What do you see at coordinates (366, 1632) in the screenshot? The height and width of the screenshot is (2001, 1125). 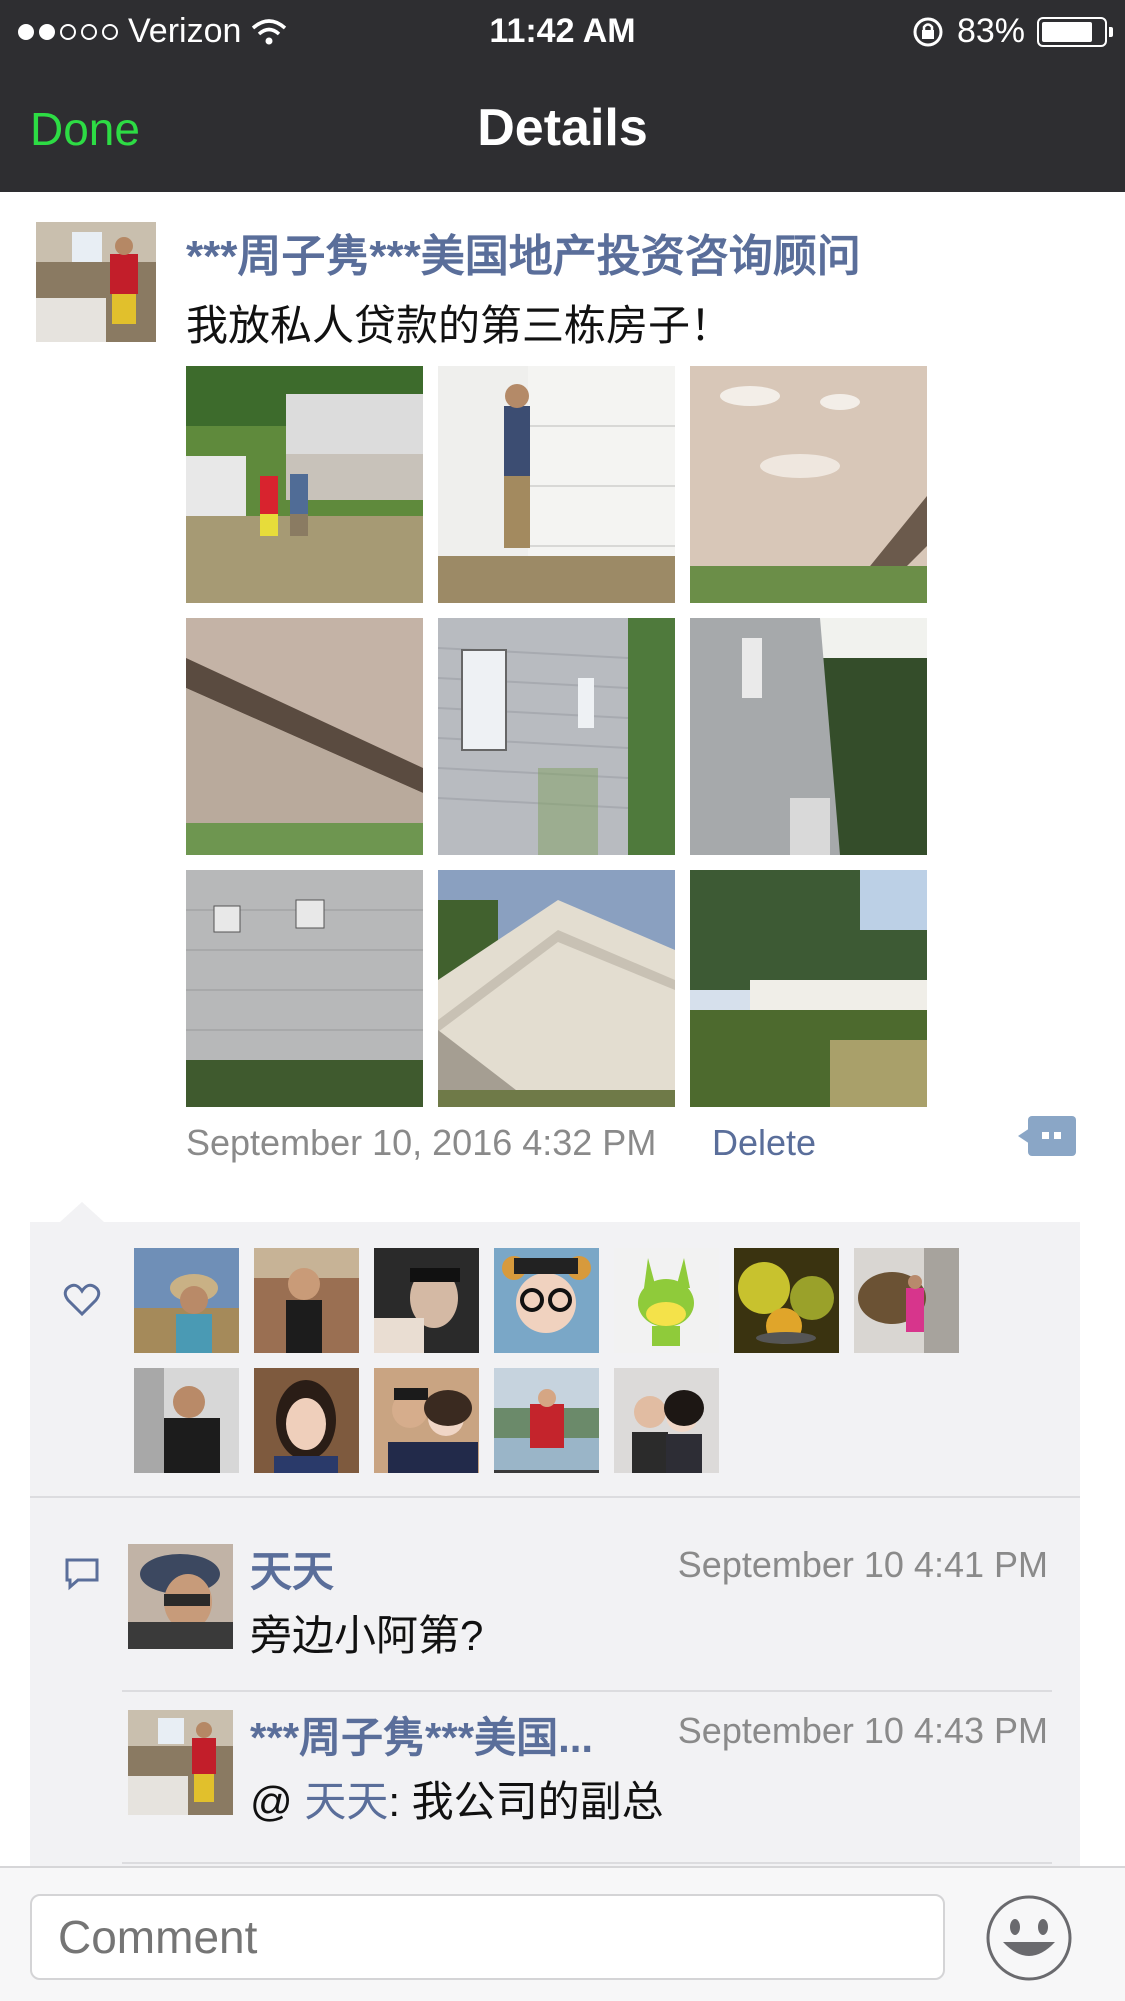 I see `comment-text: 旁边小阿第?` at bounding box center [366, 1632].